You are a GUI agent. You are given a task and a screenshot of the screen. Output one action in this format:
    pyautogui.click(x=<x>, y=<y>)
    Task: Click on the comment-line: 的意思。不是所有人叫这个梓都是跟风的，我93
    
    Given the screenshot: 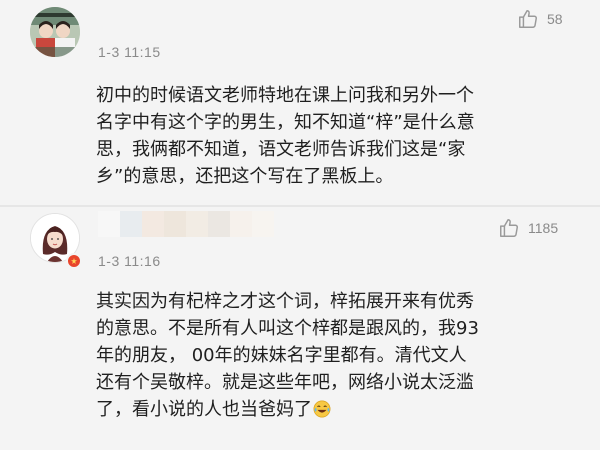 What is the action you would take?
    pyautogui.click(x=287, y=328)
    